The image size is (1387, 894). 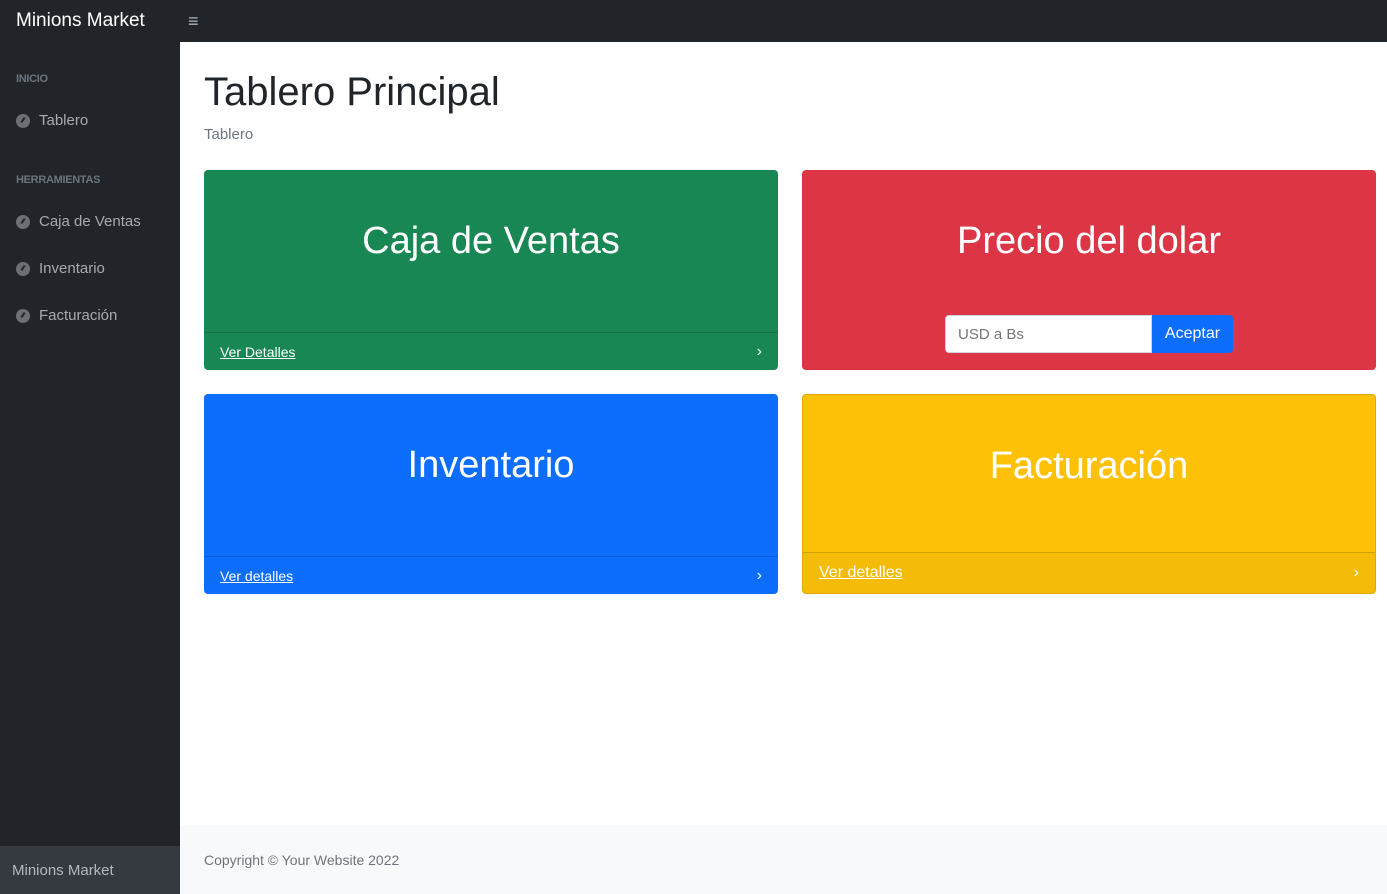 What do you see at coordinates (193, 21) in the screenshot?
I see `menu-toggle-icon: ≡` at bounding box center [193, 21].